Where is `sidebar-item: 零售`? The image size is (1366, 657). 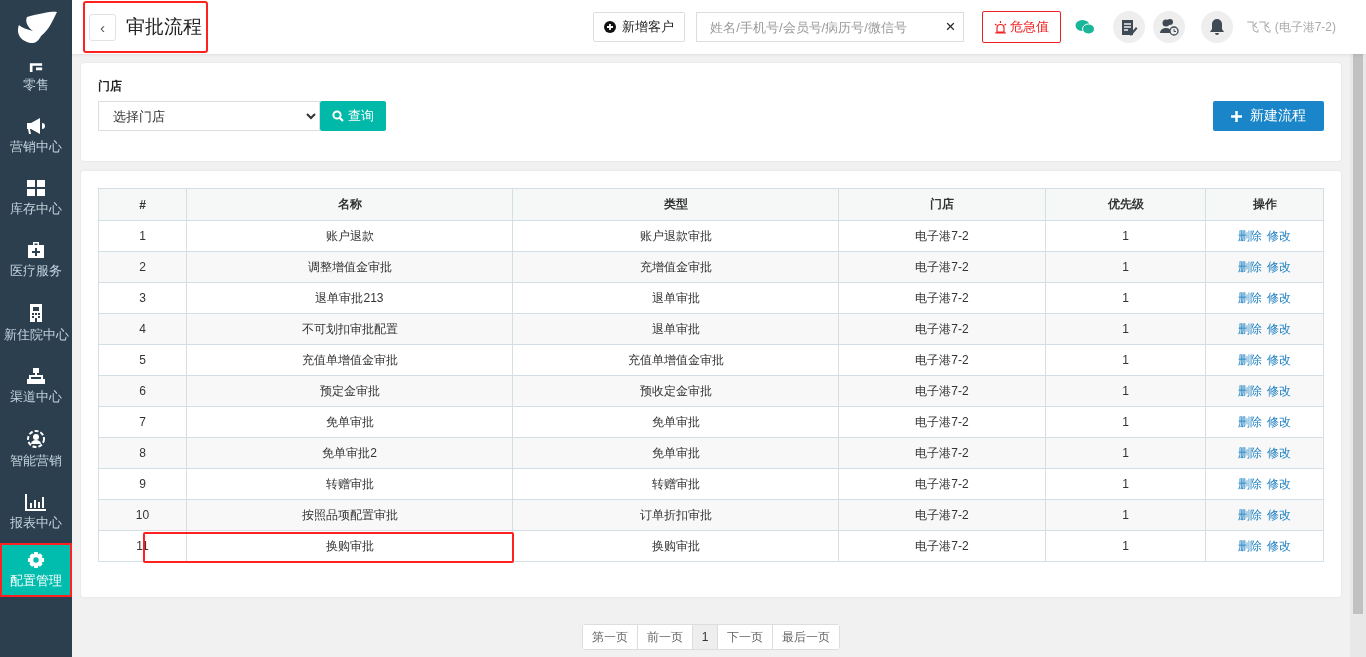
sidebar-item: 零售 is located at coordinates (36, 77).